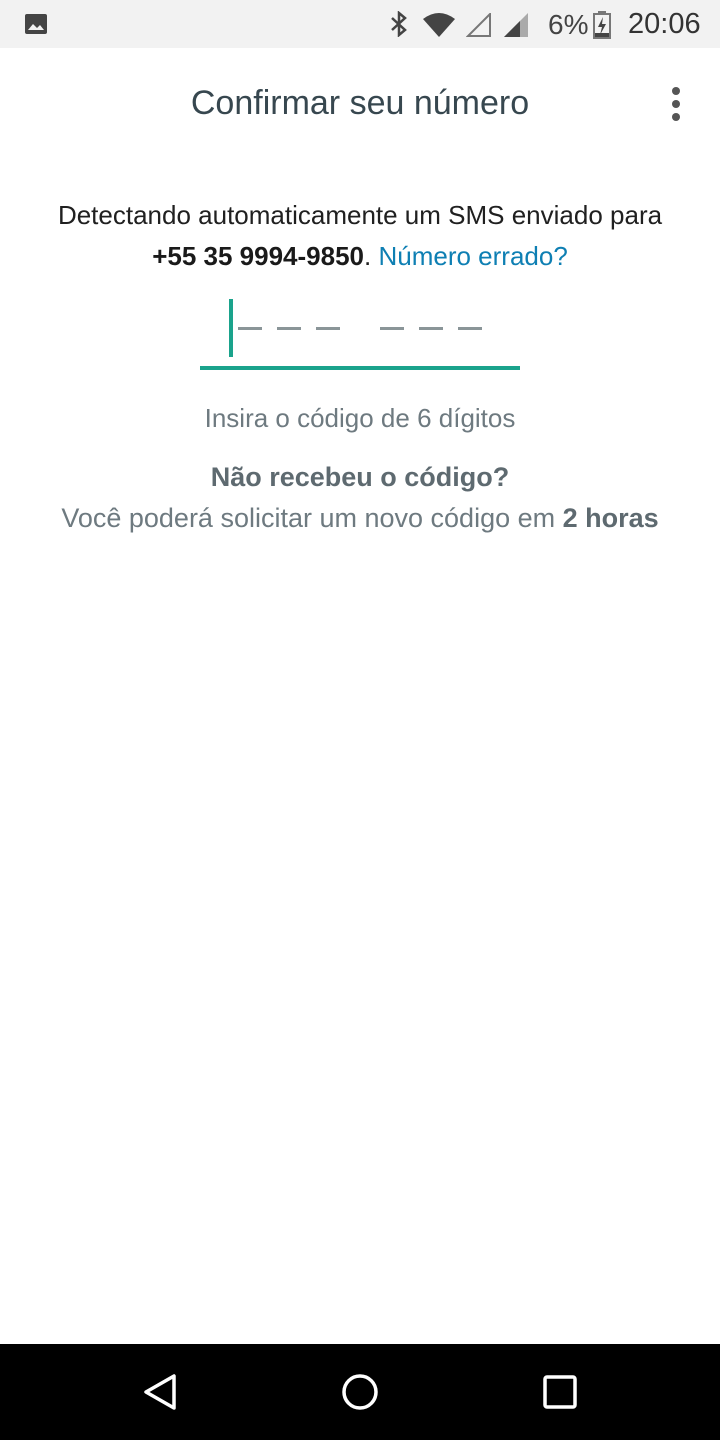 The image size is (720, 1440). Describe the element at coordinates (308, 518) in the screenshot. I see `resend-text: Você poderá solicitar um novo código em` at that location.